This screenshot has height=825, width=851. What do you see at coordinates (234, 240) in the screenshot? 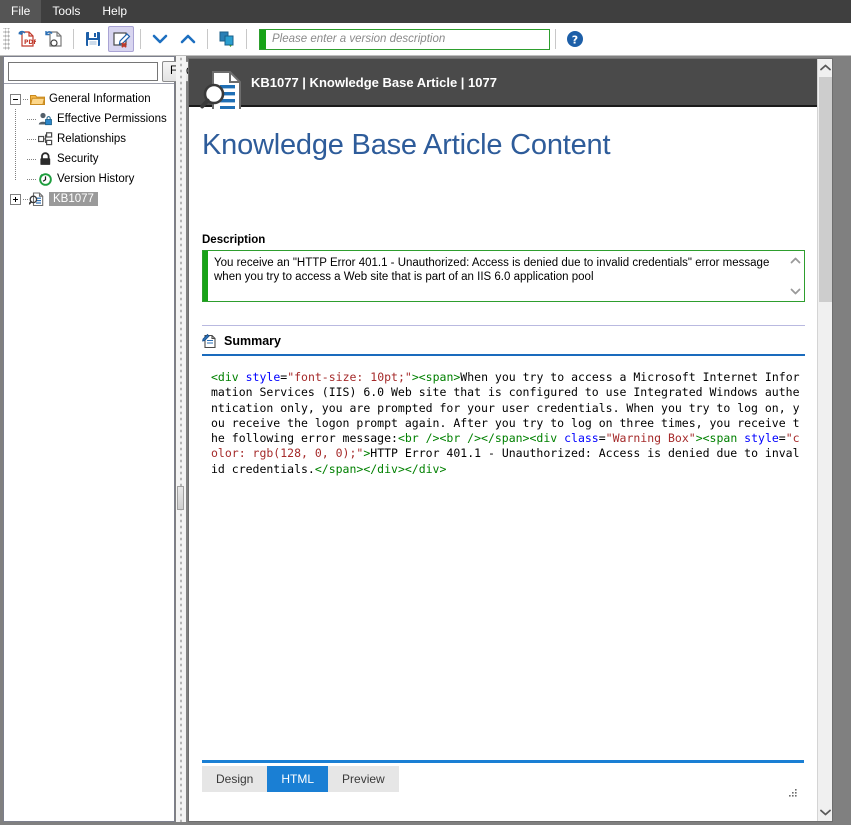
I see `description-label: Description` at bounding box center [234, 240].